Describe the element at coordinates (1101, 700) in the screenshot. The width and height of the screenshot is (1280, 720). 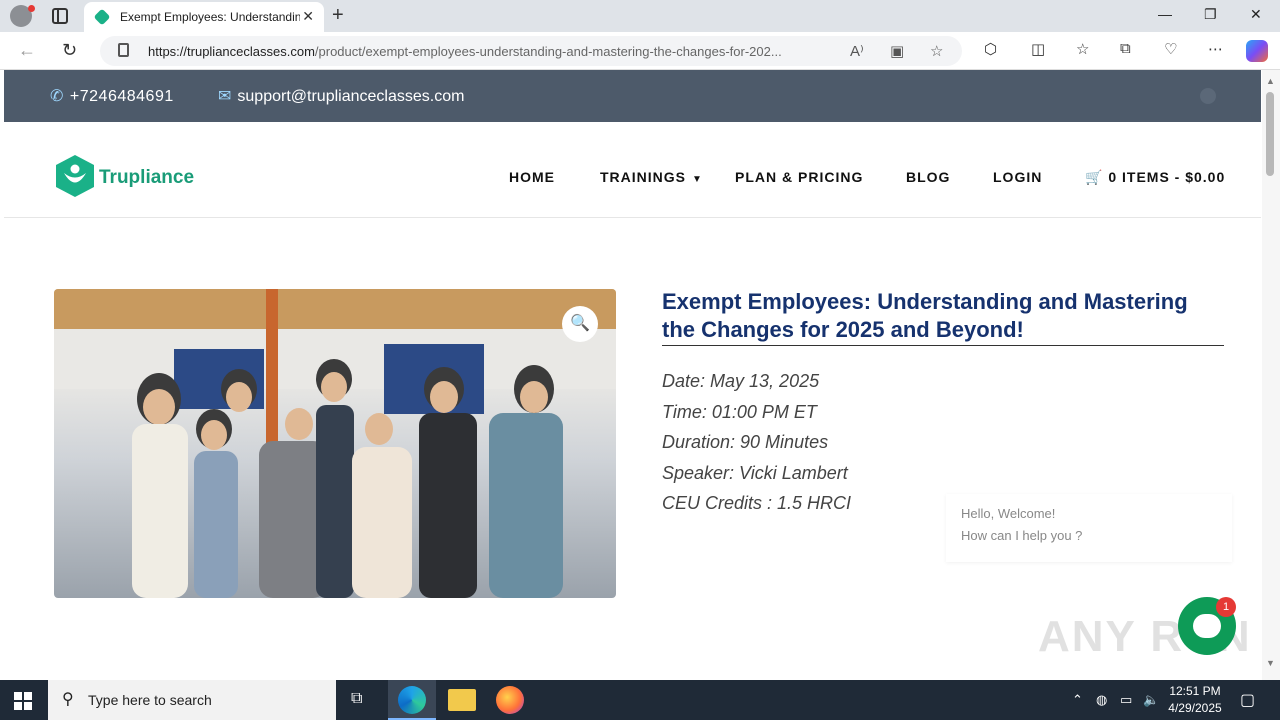
I see `device-icon: ◍` at that location.